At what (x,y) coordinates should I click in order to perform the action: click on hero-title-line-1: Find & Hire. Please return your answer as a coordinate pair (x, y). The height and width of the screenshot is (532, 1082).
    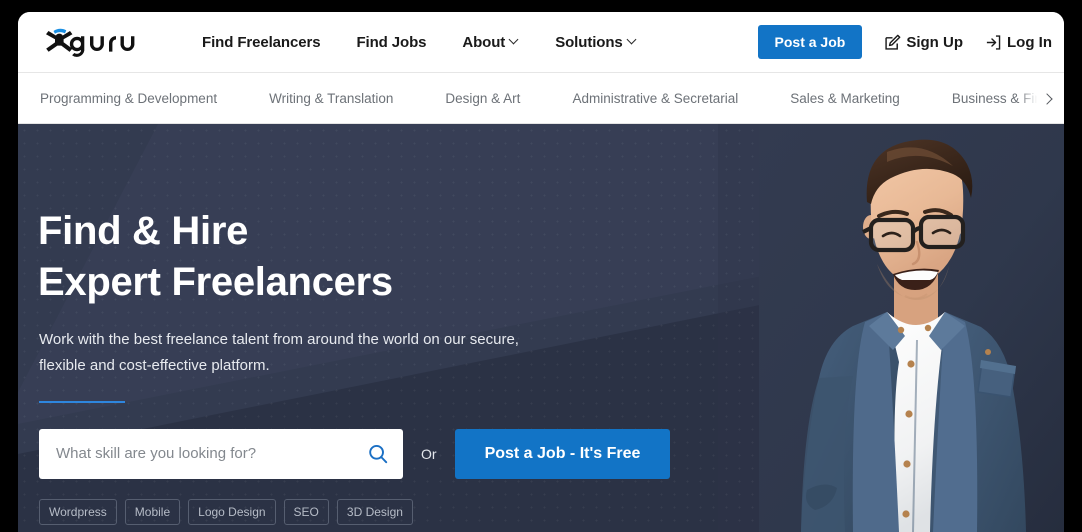
    Looking at the image, I should click on (143, 231).